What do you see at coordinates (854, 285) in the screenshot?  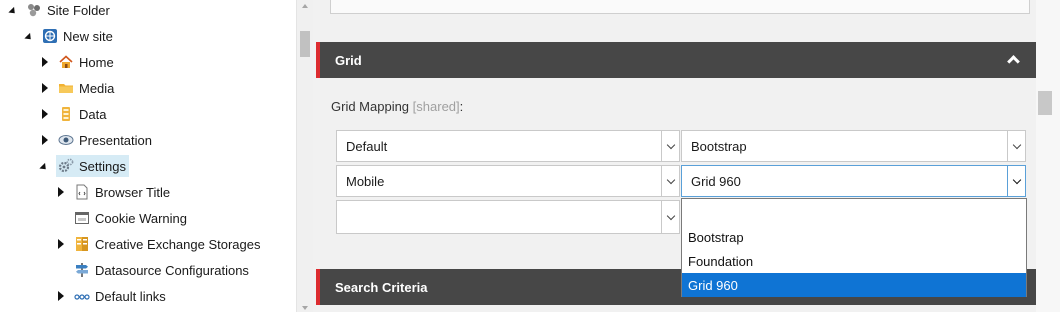 I see `dropdown-option-grid-960: Grid 960` at bounding box center [854, 285].